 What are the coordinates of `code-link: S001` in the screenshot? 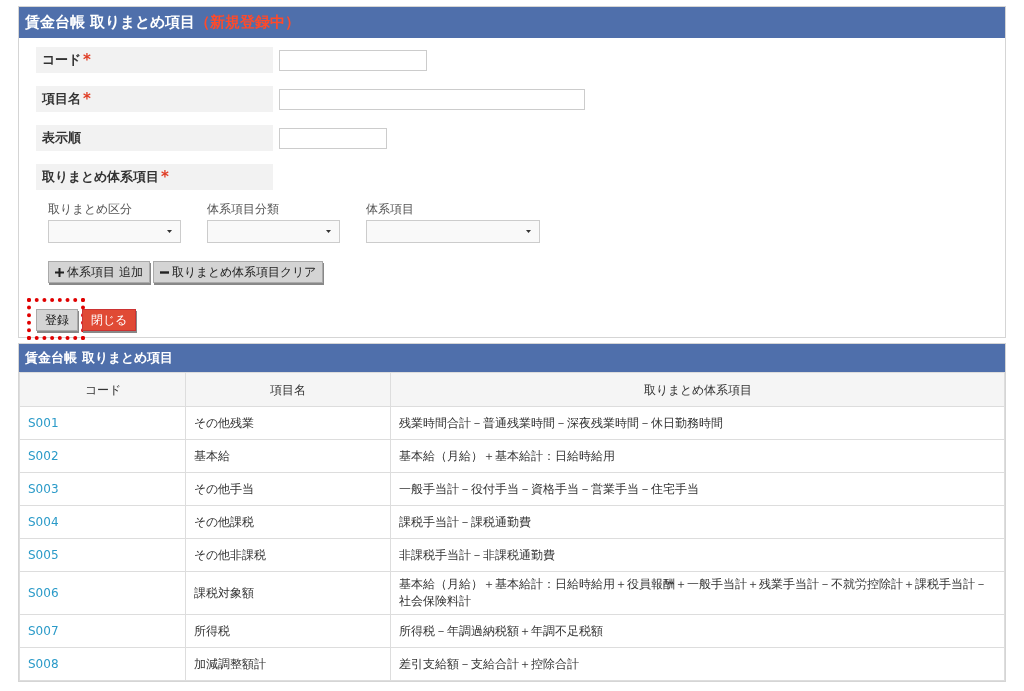 It's located at (43, 423).